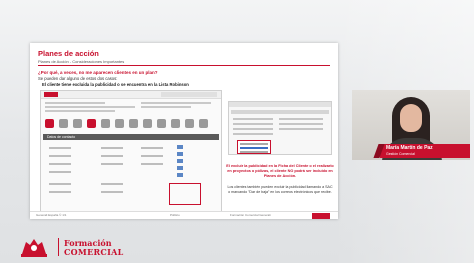  I want to click on crm-icon-bar, so click(131, 124).